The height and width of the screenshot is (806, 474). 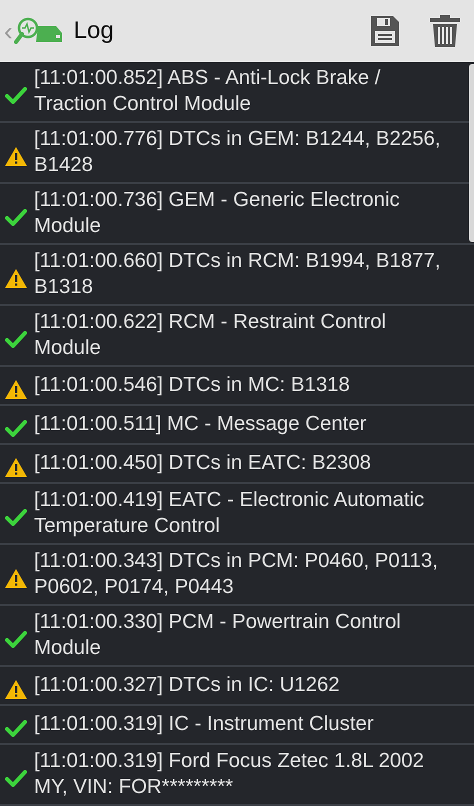 What do you see at coordinates (201, 424) in the screenshot?
I see `log-message: [11:01:00.511] MC - Message Center` at bounding box center [201, 424].